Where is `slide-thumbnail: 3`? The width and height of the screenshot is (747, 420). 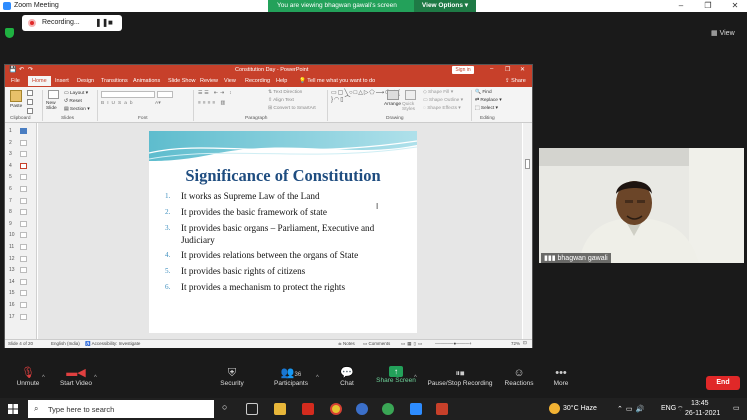 slide-thumbnail: 3 is located at coordinates (21, 154).